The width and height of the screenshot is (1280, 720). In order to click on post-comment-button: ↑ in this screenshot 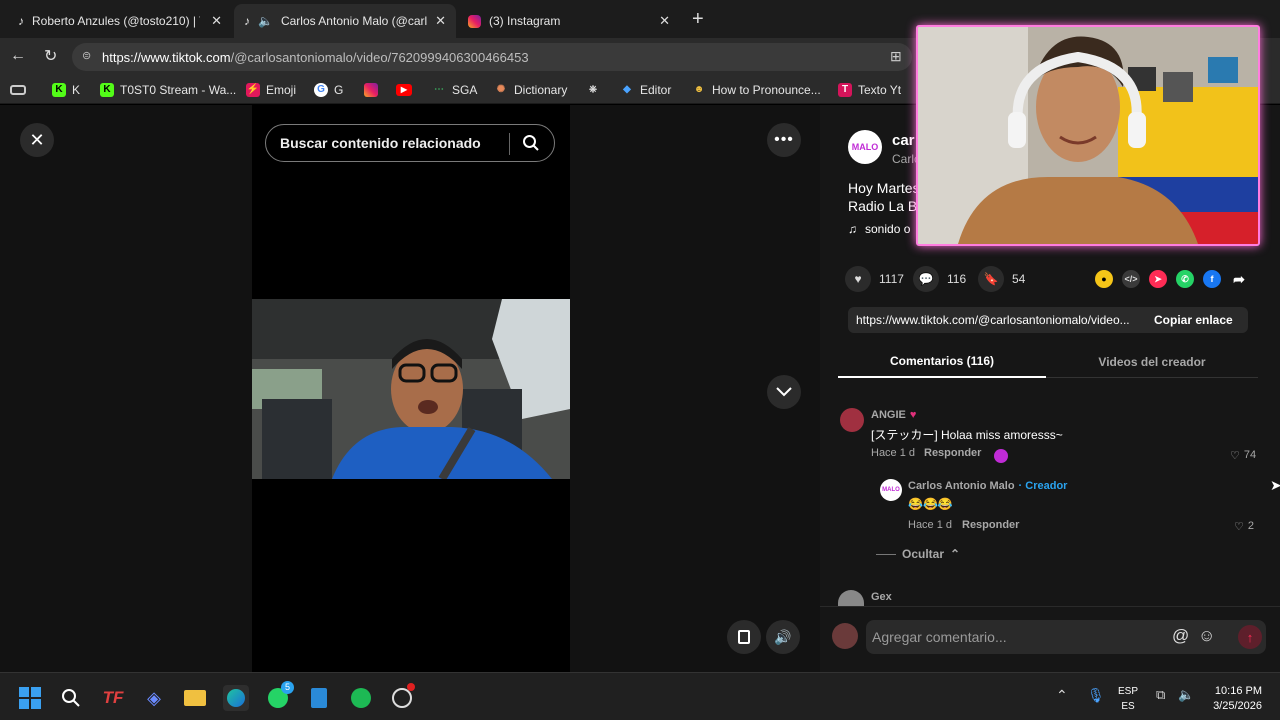, I will do `click(1250, 637)`.